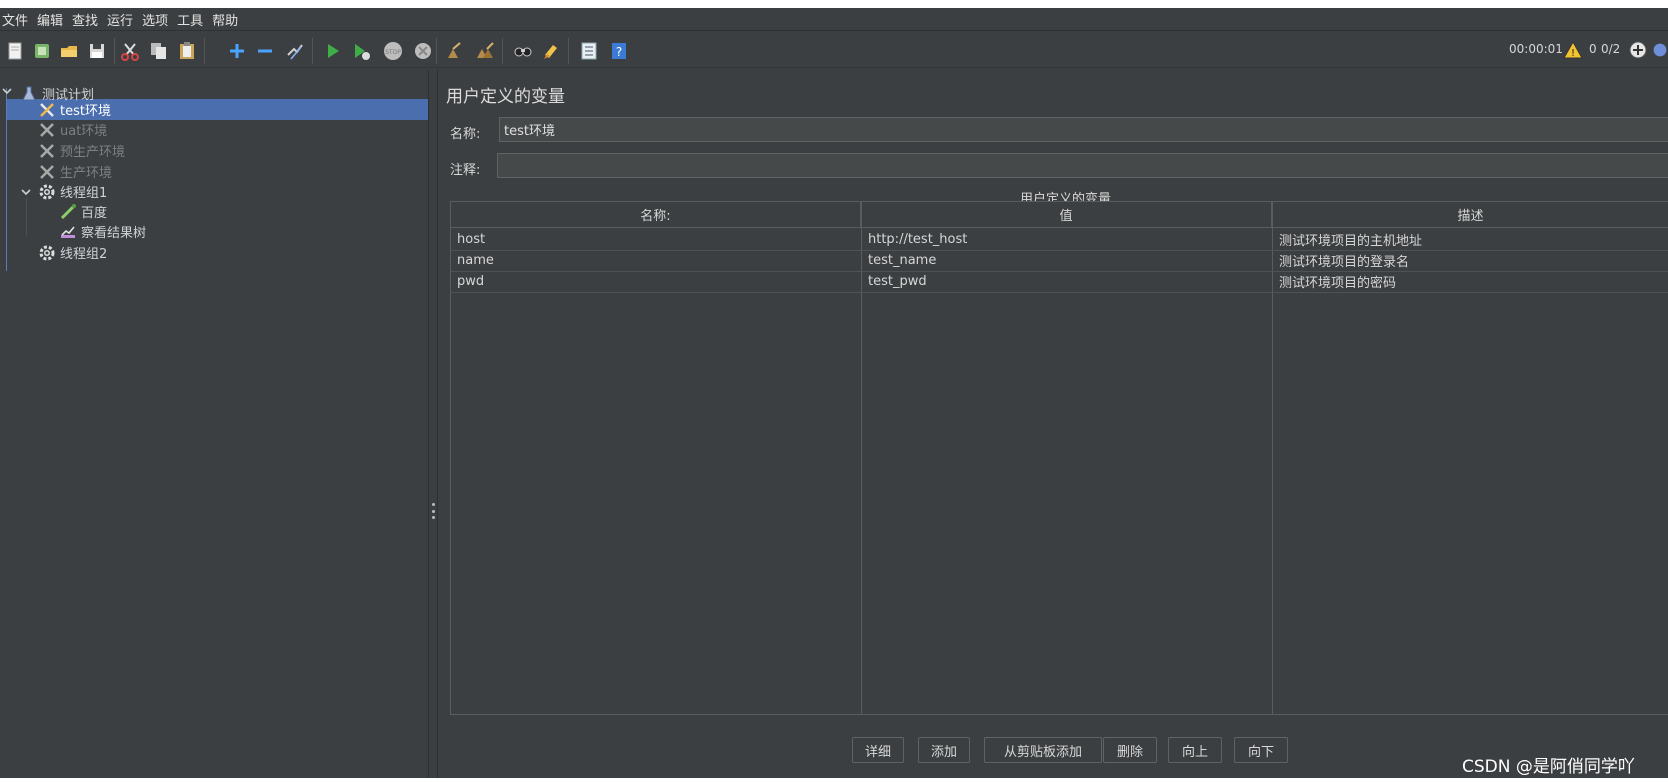 This screenshot has width=1668, height=782. I want to click on menu-help: 帮助, so click(225, 19).